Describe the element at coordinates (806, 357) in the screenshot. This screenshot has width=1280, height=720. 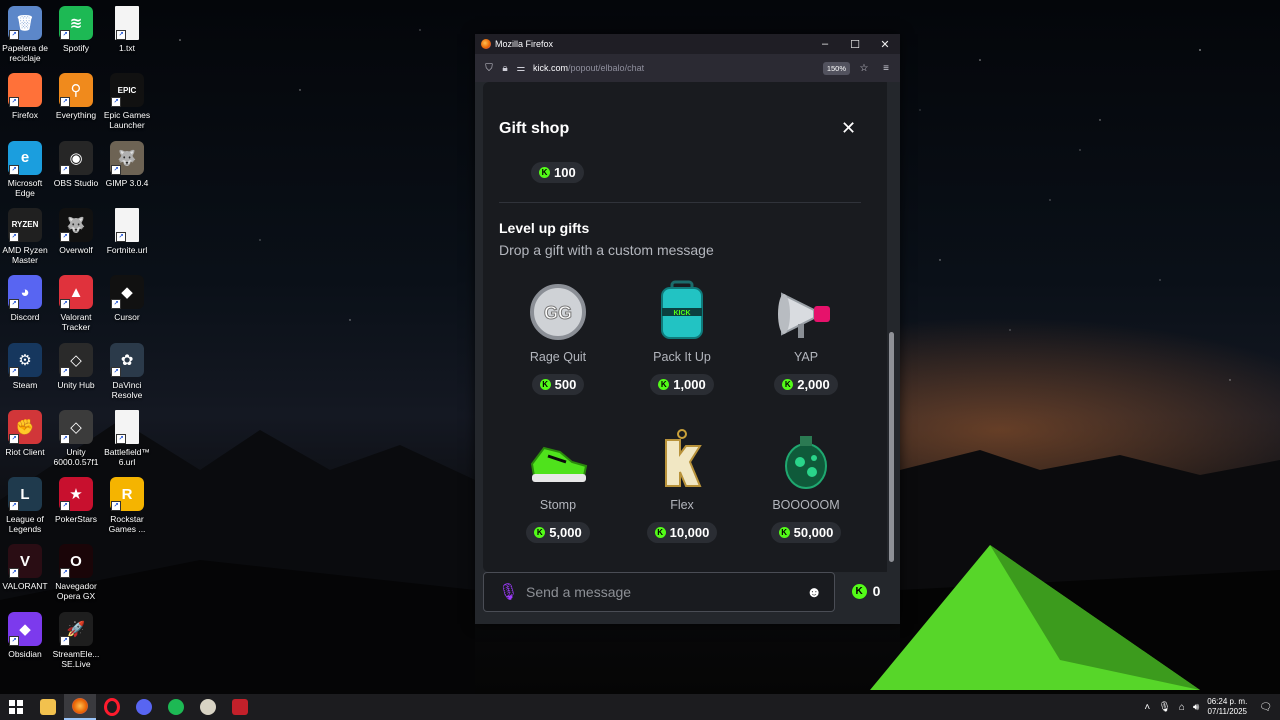
I see `gift-name: YAP` at that location.